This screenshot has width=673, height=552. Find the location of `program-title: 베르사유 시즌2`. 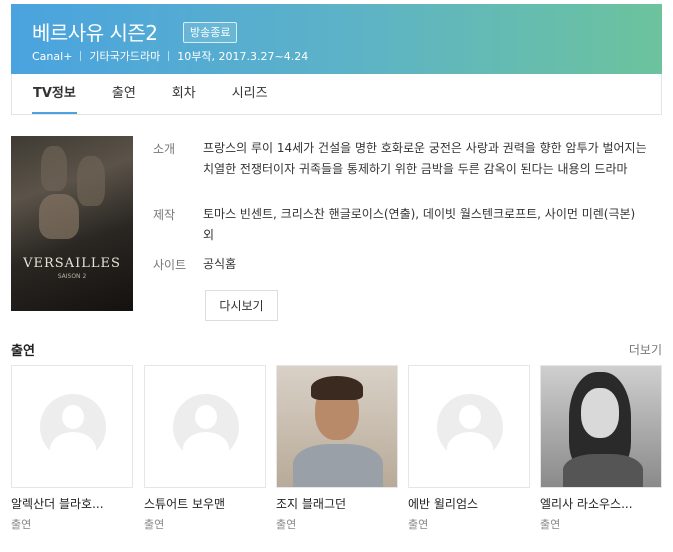

program-title: 베르사유 시즌2 is located at coordinates (95, 33).